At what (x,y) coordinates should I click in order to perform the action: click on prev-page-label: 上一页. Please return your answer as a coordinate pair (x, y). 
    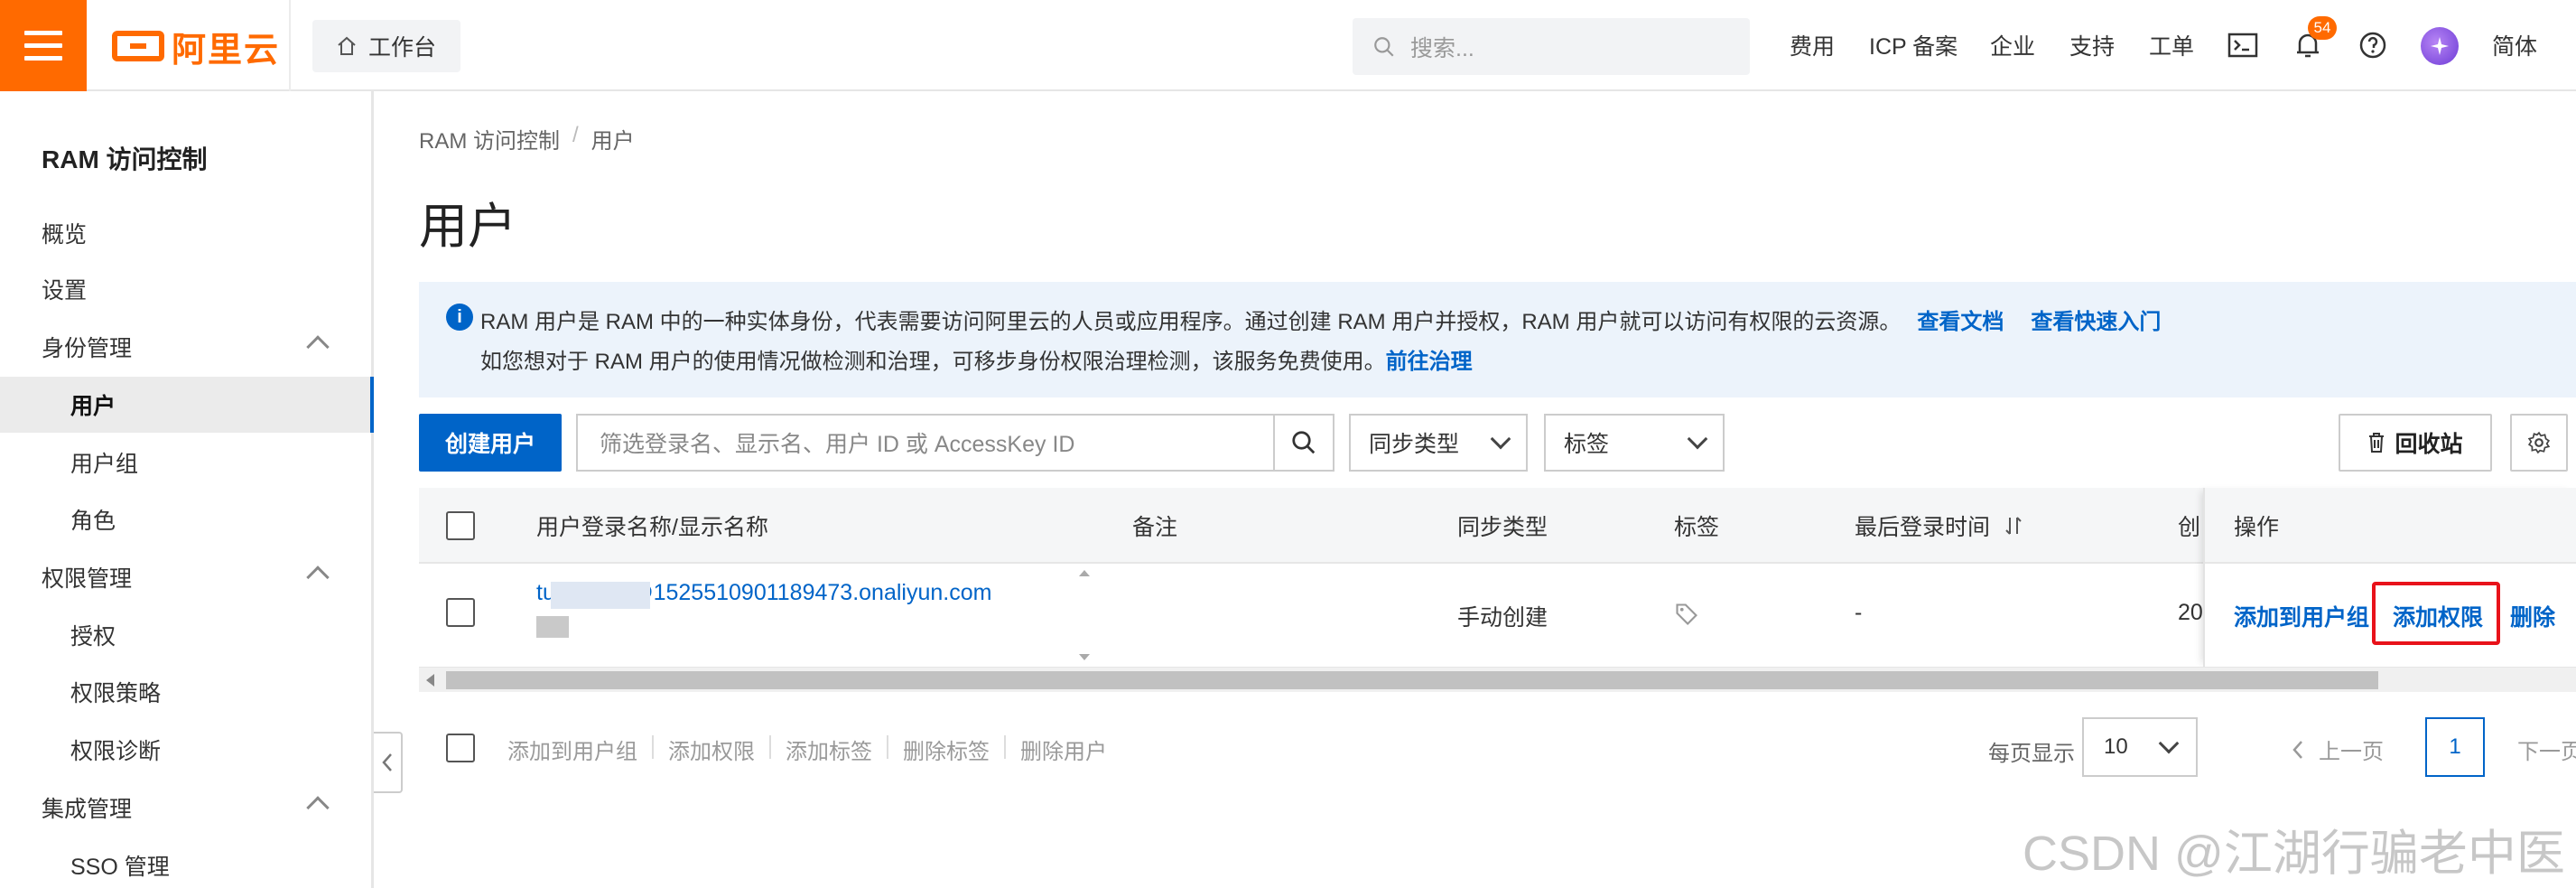
    Looking at the image, I should click on (2351, 752).